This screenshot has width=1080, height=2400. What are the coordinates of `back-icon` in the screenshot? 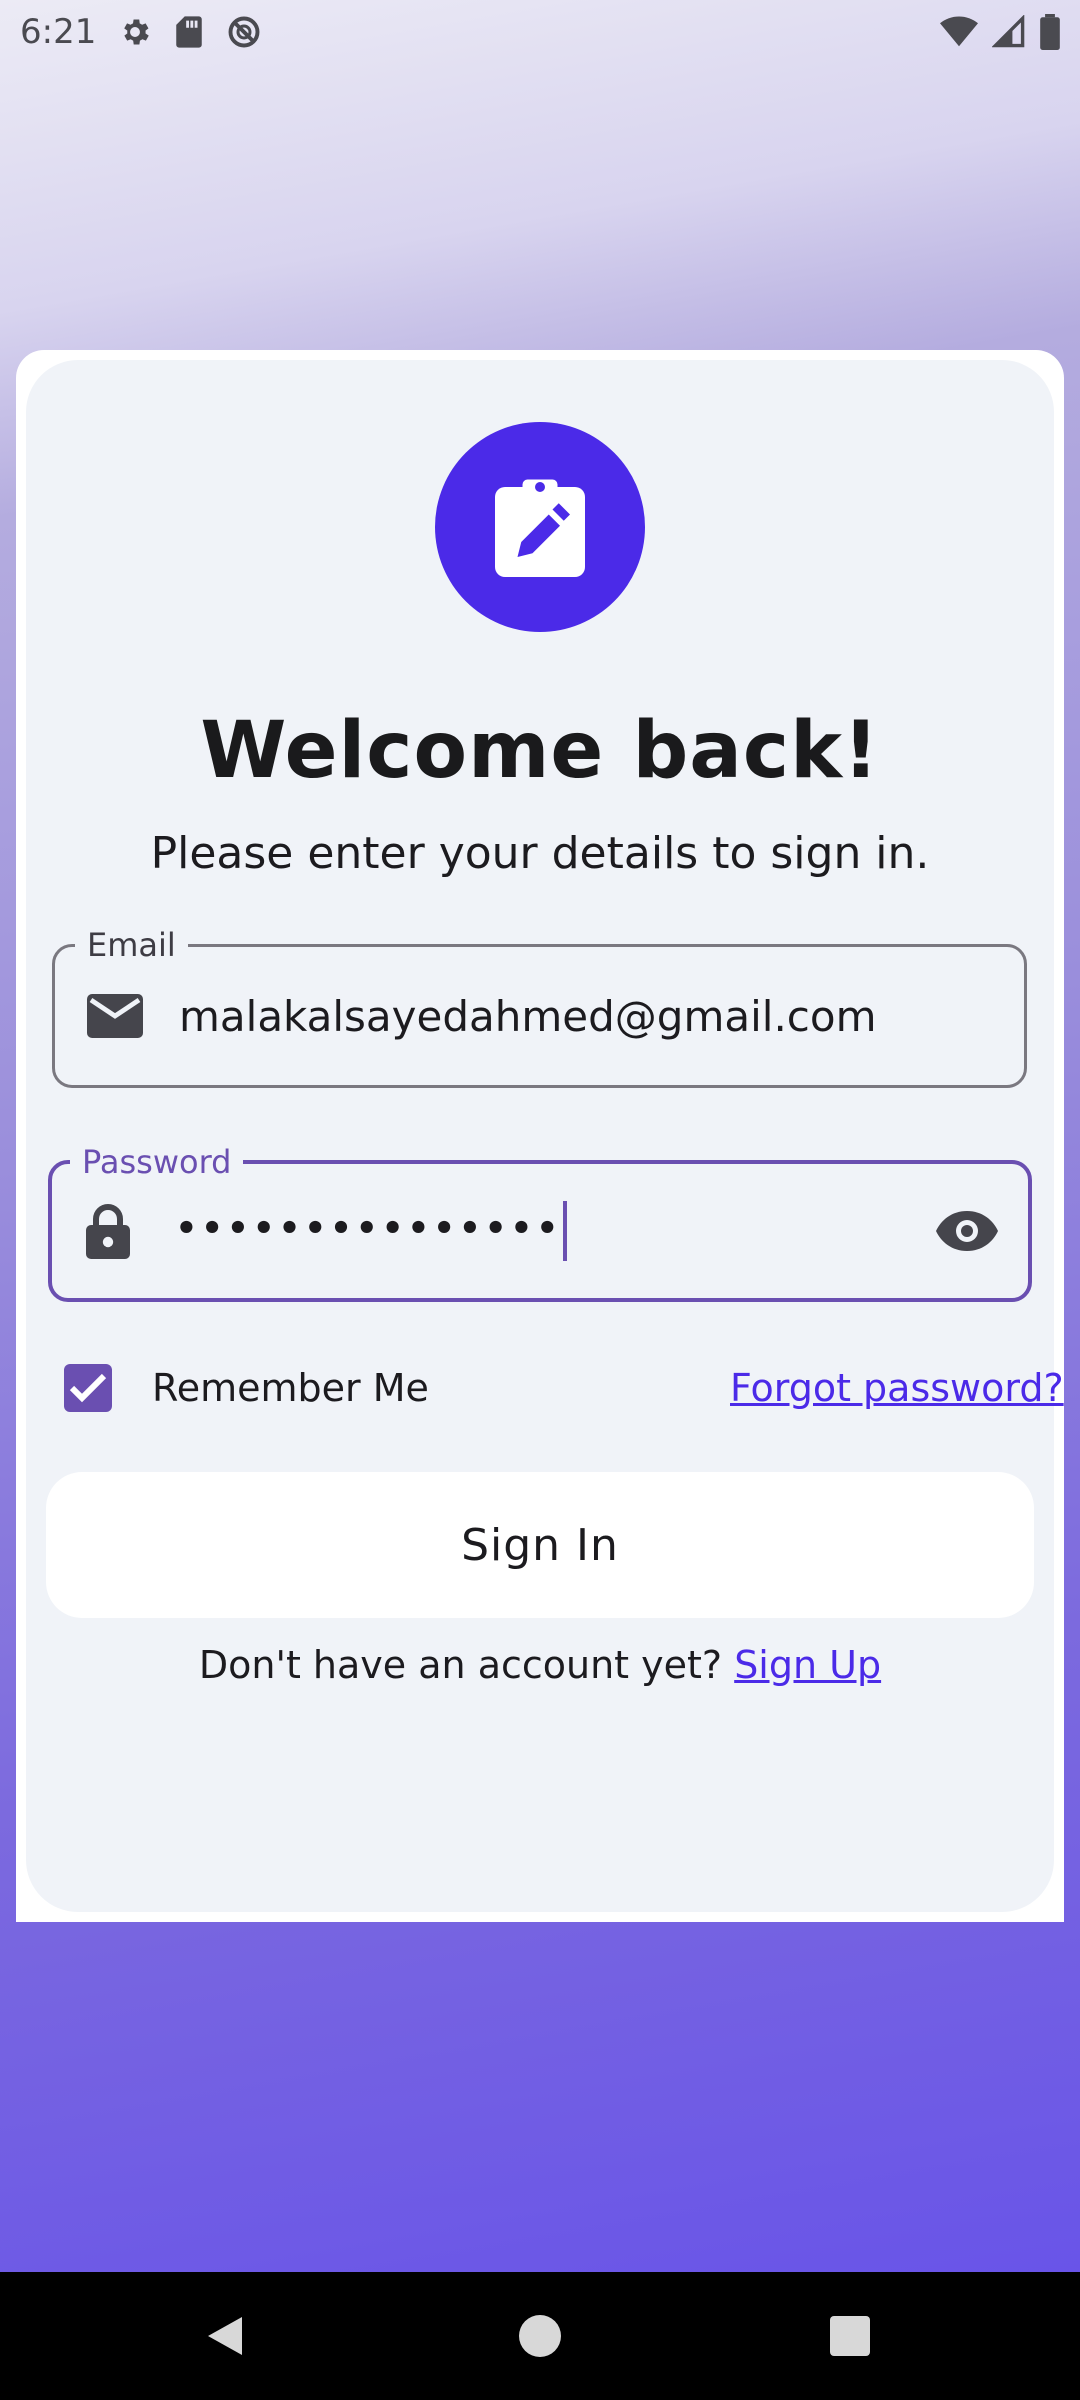 It's located at (225, 2336).